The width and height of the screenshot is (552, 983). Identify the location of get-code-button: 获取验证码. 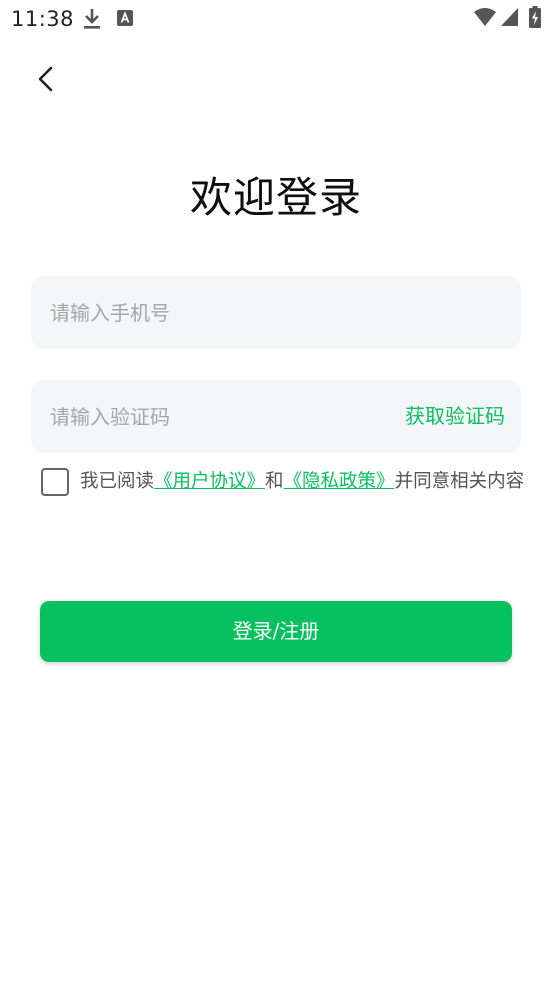
(455, 416).